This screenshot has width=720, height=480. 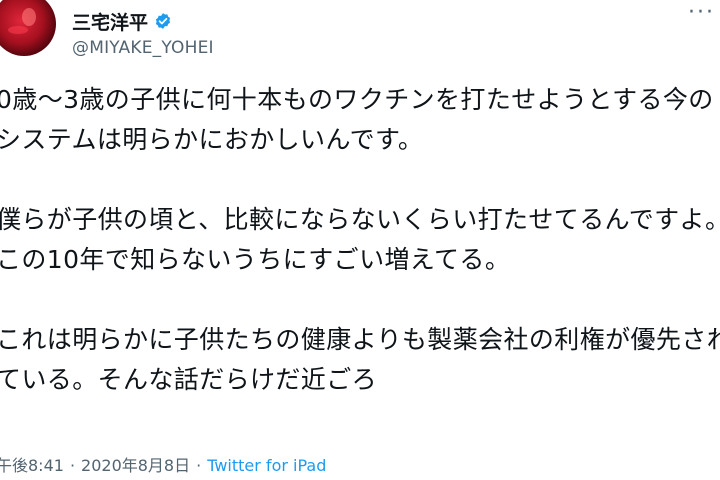 What do you see at coordinates (110, 21) in the screenshot?
I see `author-display-name: 三宅洋平` at bounding box center [110, 21].